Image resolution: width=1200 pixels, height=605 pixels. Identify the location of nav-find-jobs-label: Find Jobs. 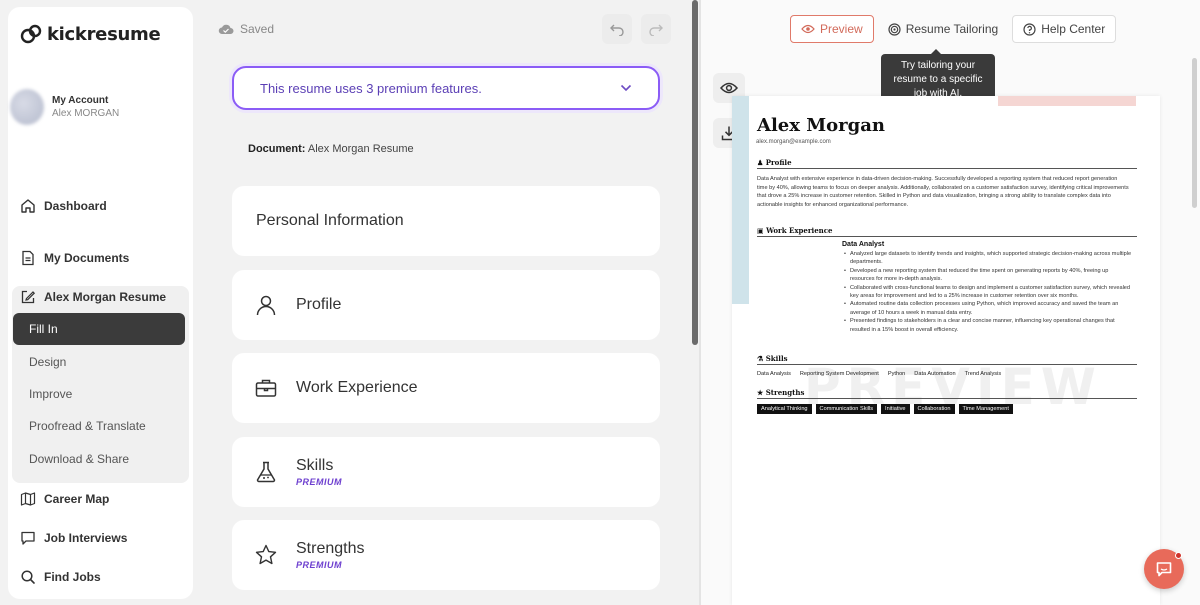
(72, 577).